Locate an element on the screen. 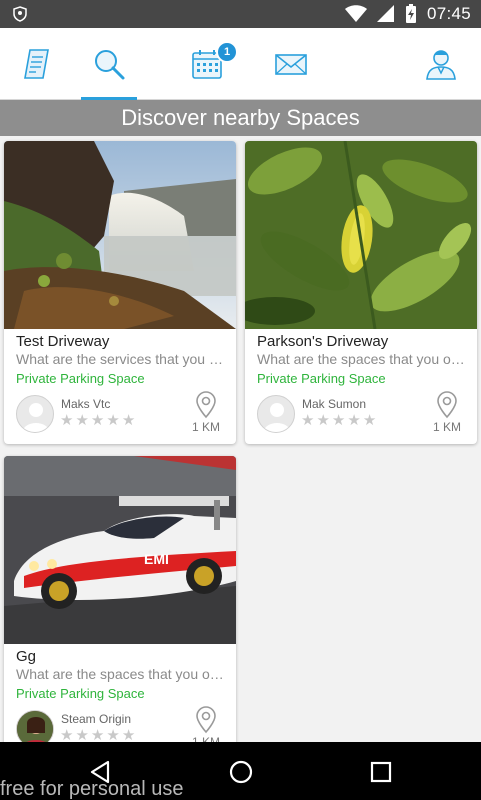 Image resolution: width=481 pixels, height=800 pixels. owner-name: Steam Origin is located at coordinates (96, 719).